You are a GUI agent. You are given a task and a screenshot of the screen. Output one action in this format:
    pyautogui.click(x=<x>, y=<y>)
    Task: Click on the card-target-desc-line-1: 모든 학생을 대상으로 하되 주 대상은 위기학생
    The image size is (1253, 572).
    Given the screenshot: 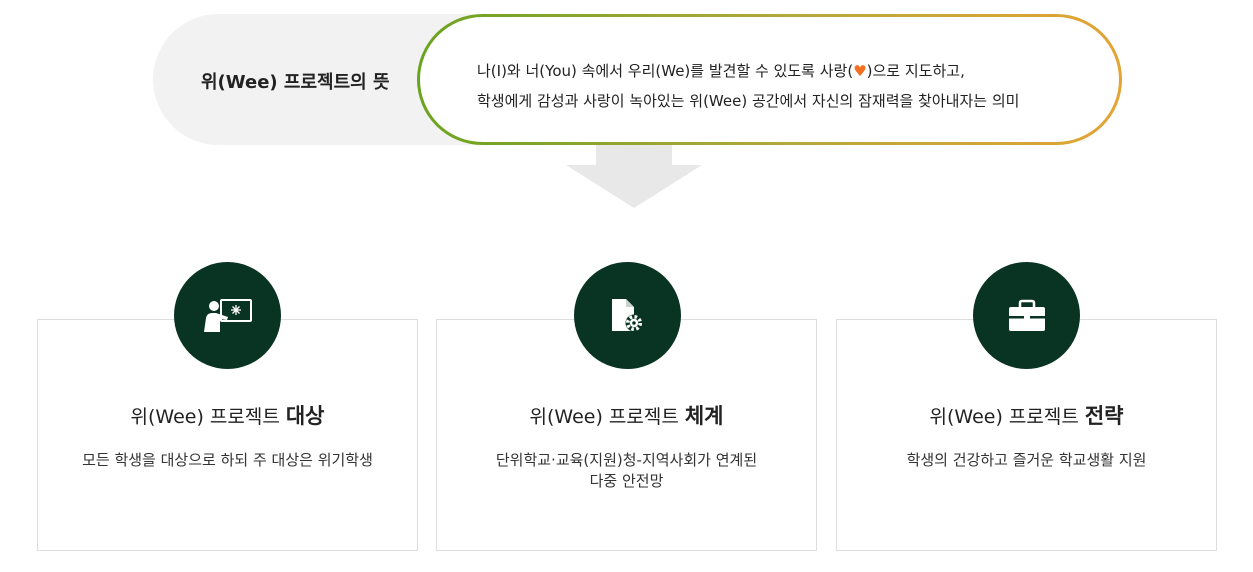 What is the action you would take?
    pyautogui.click(x=227, y=460)
    